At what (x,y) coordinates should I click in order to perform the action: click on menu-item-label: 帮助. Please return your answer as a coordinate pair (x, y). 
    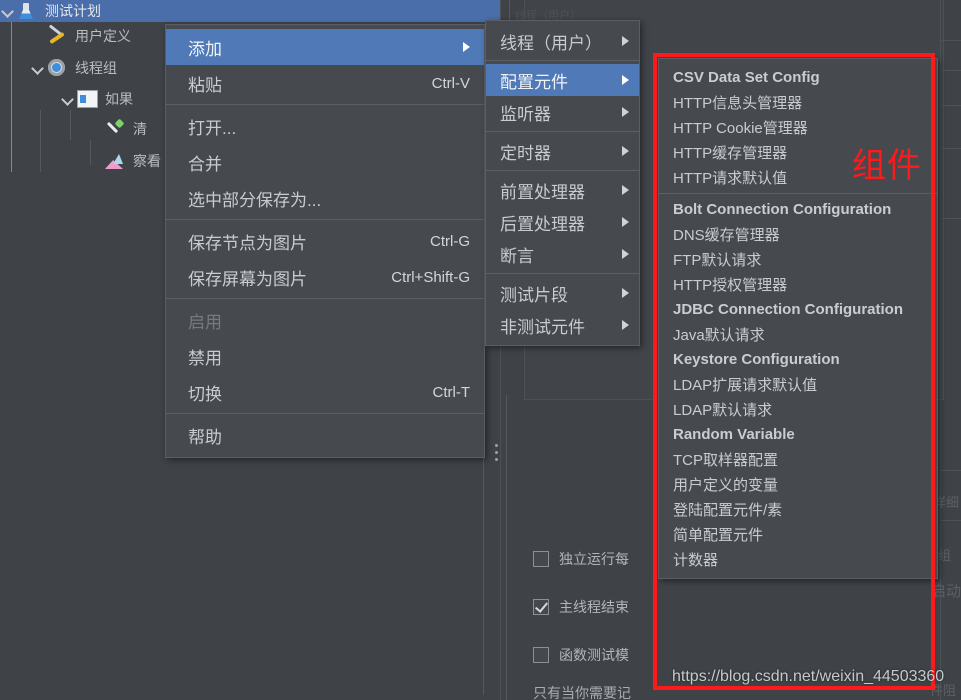
    Looking at the image, I should click on (205, 437).